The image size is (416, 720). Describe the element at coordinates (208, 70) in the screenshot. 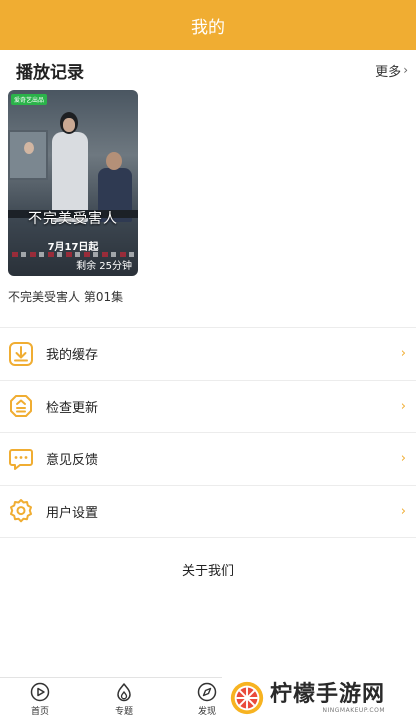

I see `history-section-header: 播放记录 更多 ›` at that location.